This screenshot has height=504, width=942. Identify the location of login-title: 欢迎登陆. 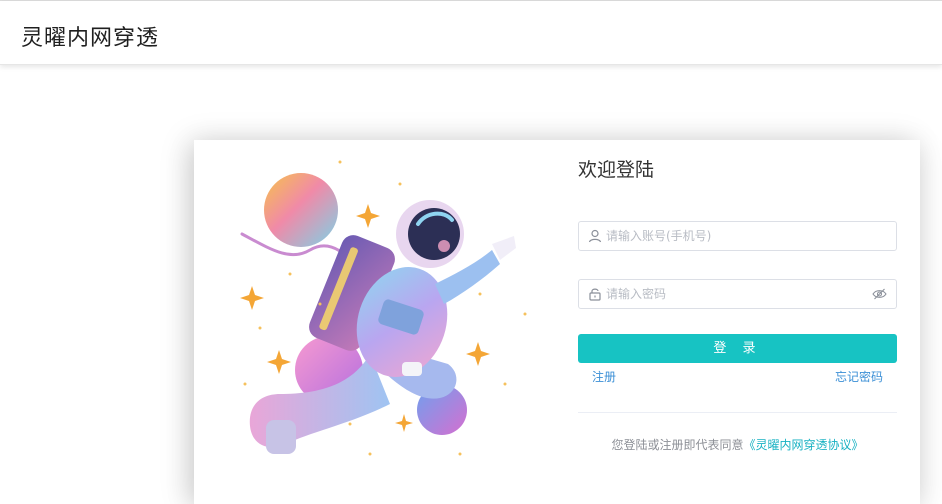
(616, 170).